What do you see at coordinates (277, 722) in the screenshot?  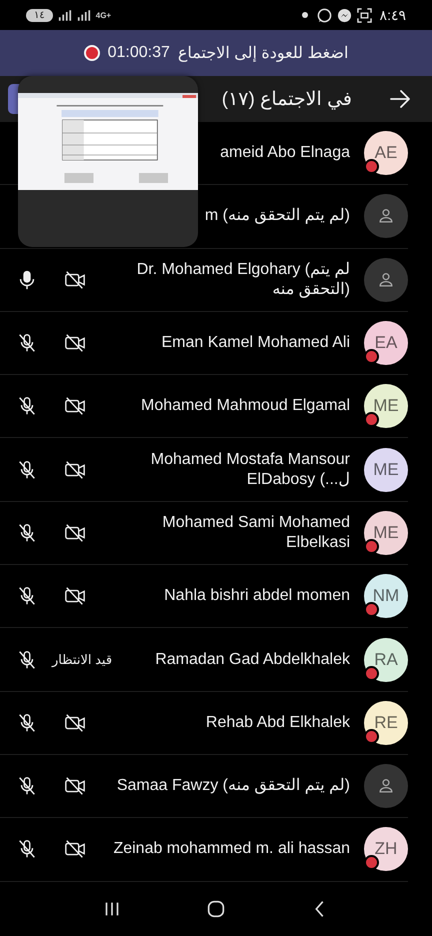 I see `participant-name: Rehab Abd Elkhalek` at bounding box center [277, 722].